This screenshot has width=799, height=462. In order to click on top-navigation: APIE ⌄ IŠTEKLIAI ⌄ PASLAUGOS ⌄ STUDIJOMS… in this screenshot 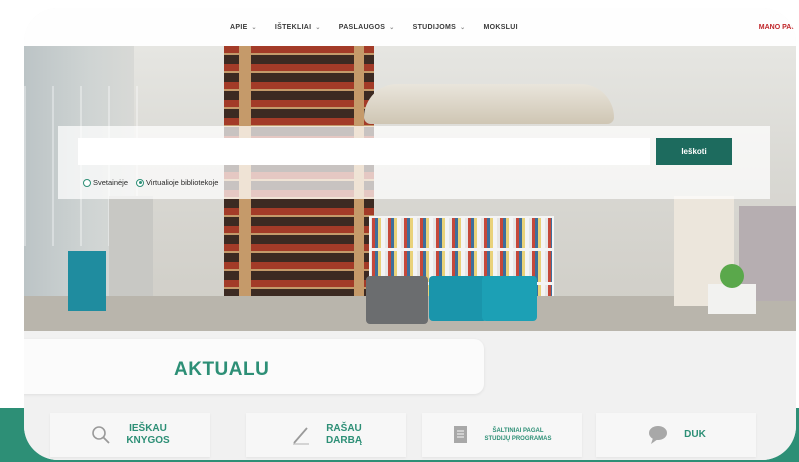, I will do `click(410, 27)`.